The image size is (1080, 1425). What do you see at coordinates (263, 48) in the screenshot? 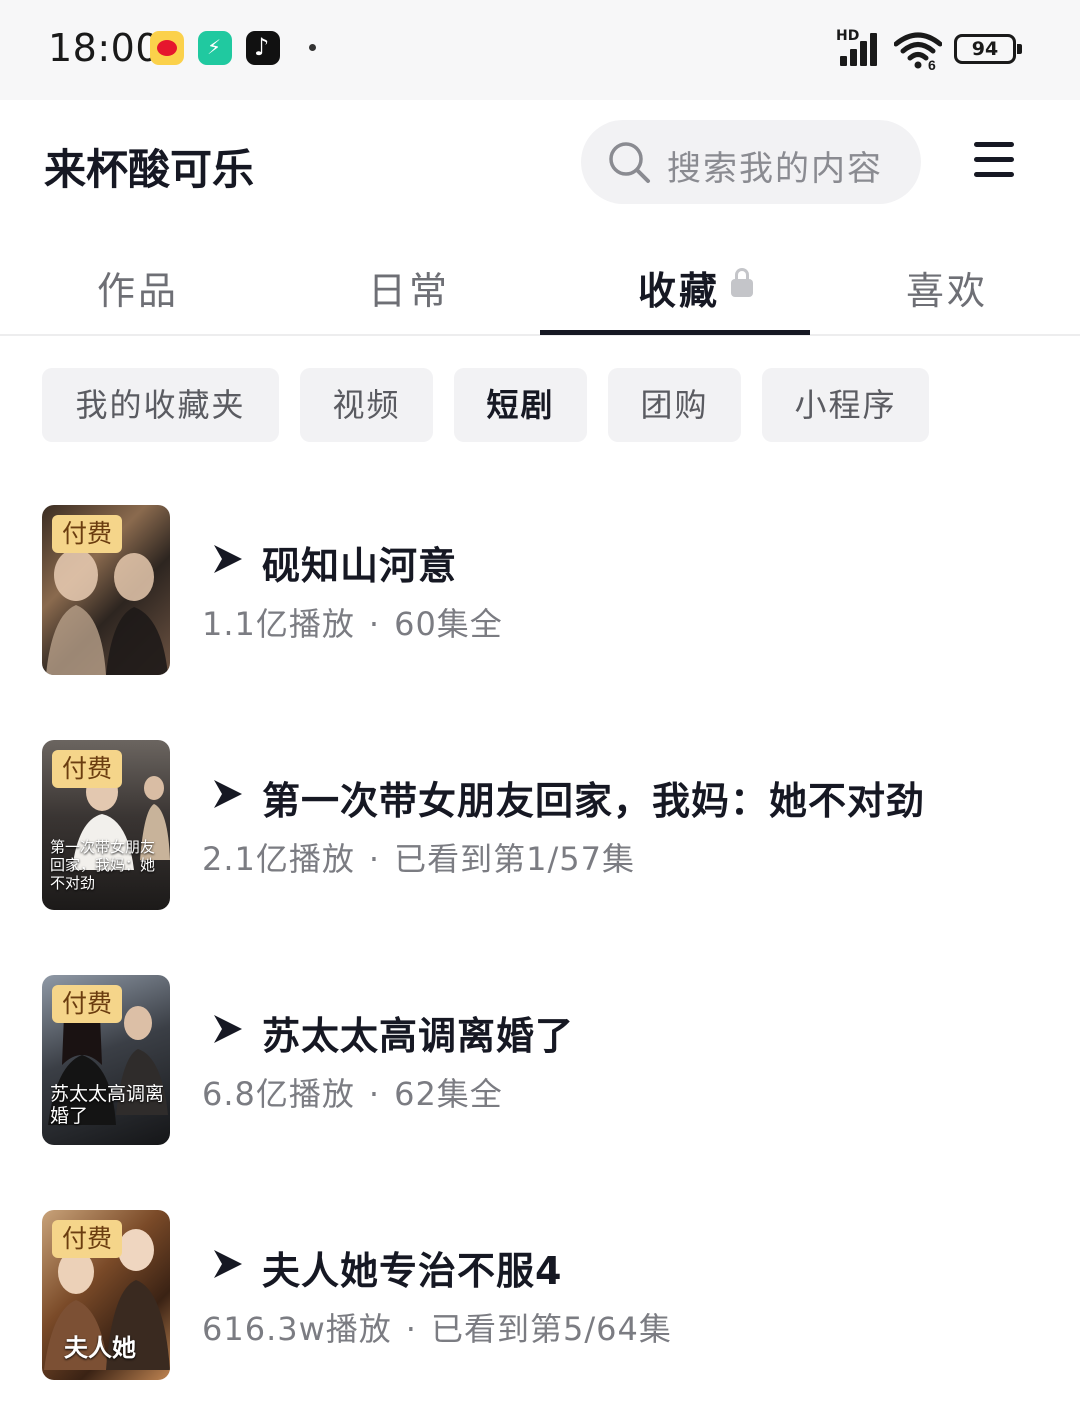
I see `tiktok-icon` at bounding box center [263, 48].